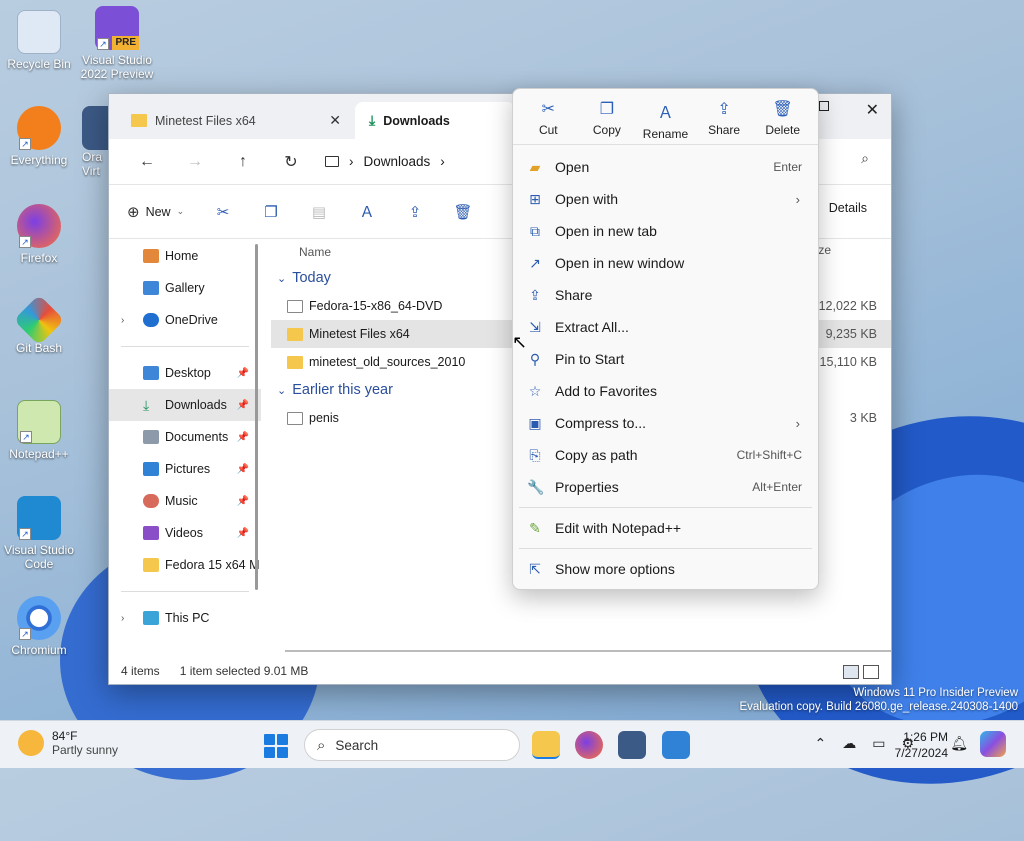 The width and height of the screenshot is (1024, 841). Describe the element at coordinates (319, 212) in the screenshot. I see `paste-icon: ▤` at that location.